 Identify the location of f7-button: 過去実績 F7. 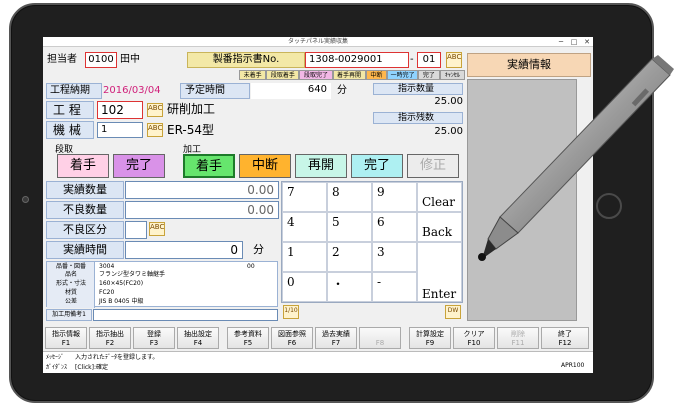
(336, 338).